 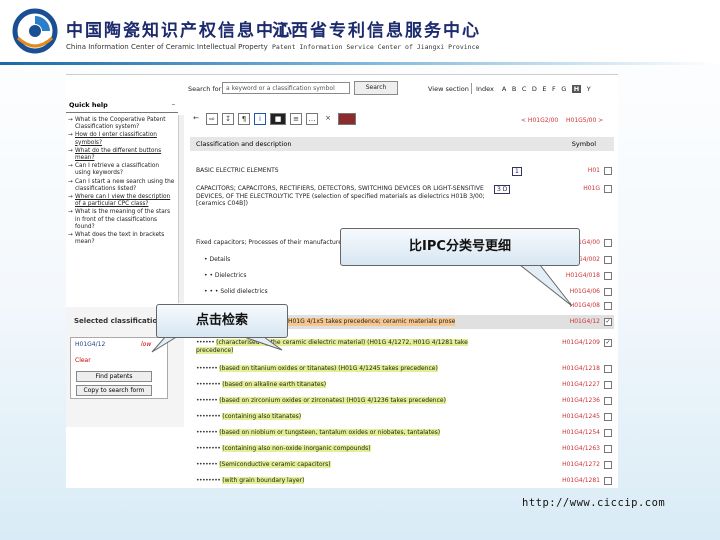 What do you see at coordinates (244, 144) in the screenshot?
I see `col-classification: Classification and description` at bounding box center [244, 144].